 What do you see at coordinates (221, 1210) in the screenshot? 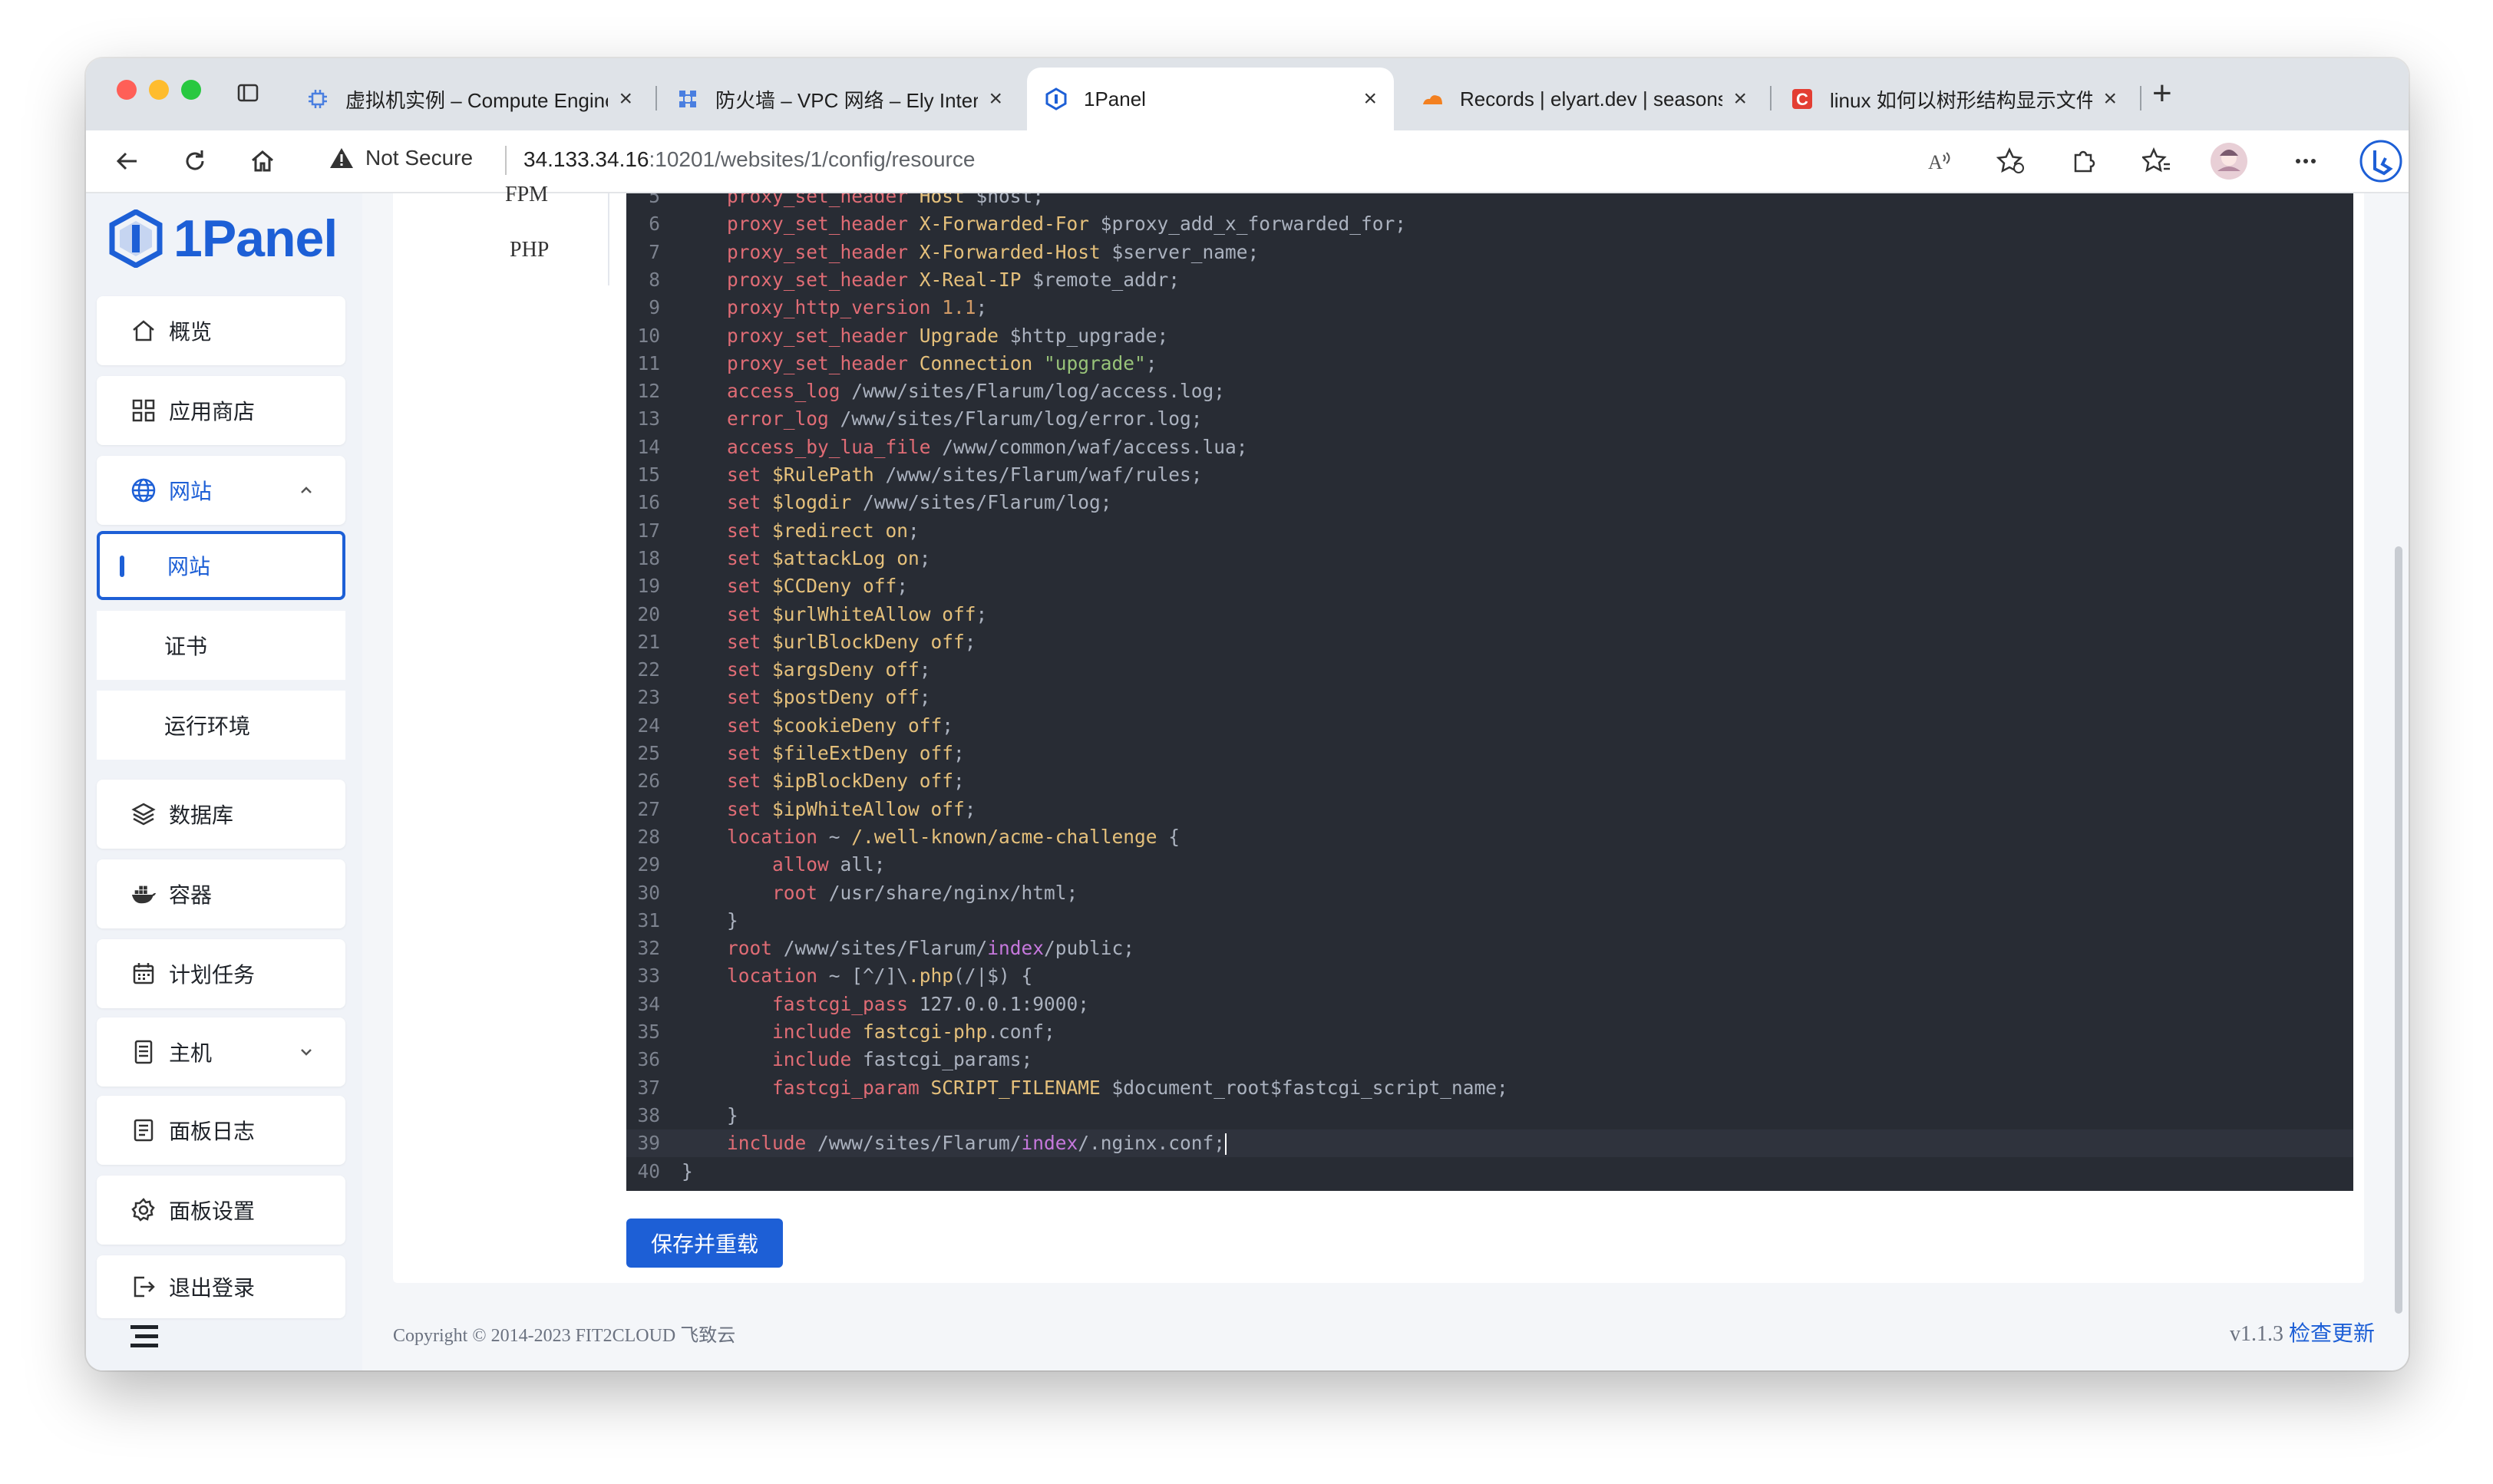
I see `menu-panel-settings: 面板设置` at bounding box center [221, 1210].